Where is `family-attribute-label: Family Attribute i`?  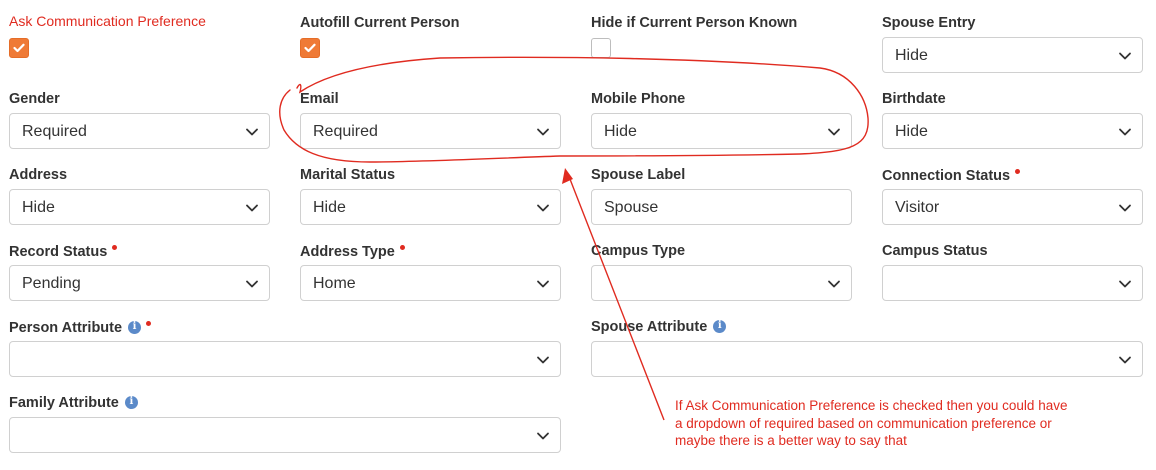
family-attribute-label: Family Attribute i is located at coordinates (73, 403).